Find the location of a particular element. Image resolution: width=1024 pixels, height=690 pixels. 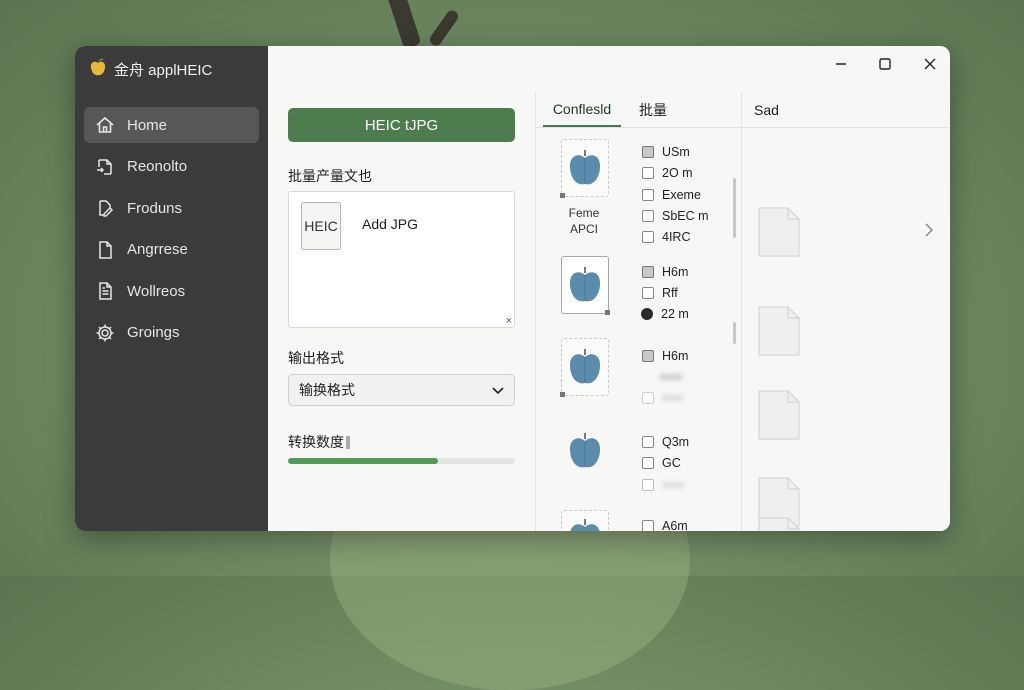

sidebar-item-froduns: Froduns is located at coordinates (171, 208).